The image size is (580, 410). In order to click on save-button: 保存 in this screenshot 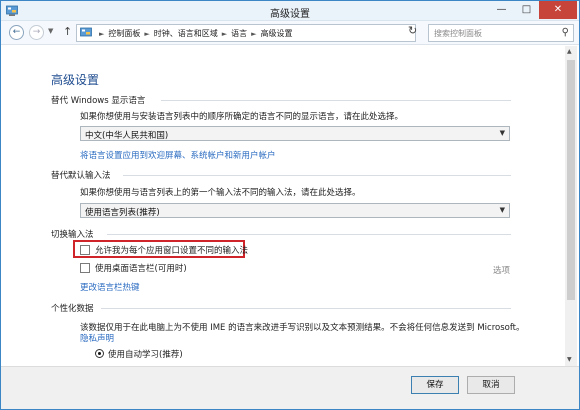, I will do `click(435, 385)`.